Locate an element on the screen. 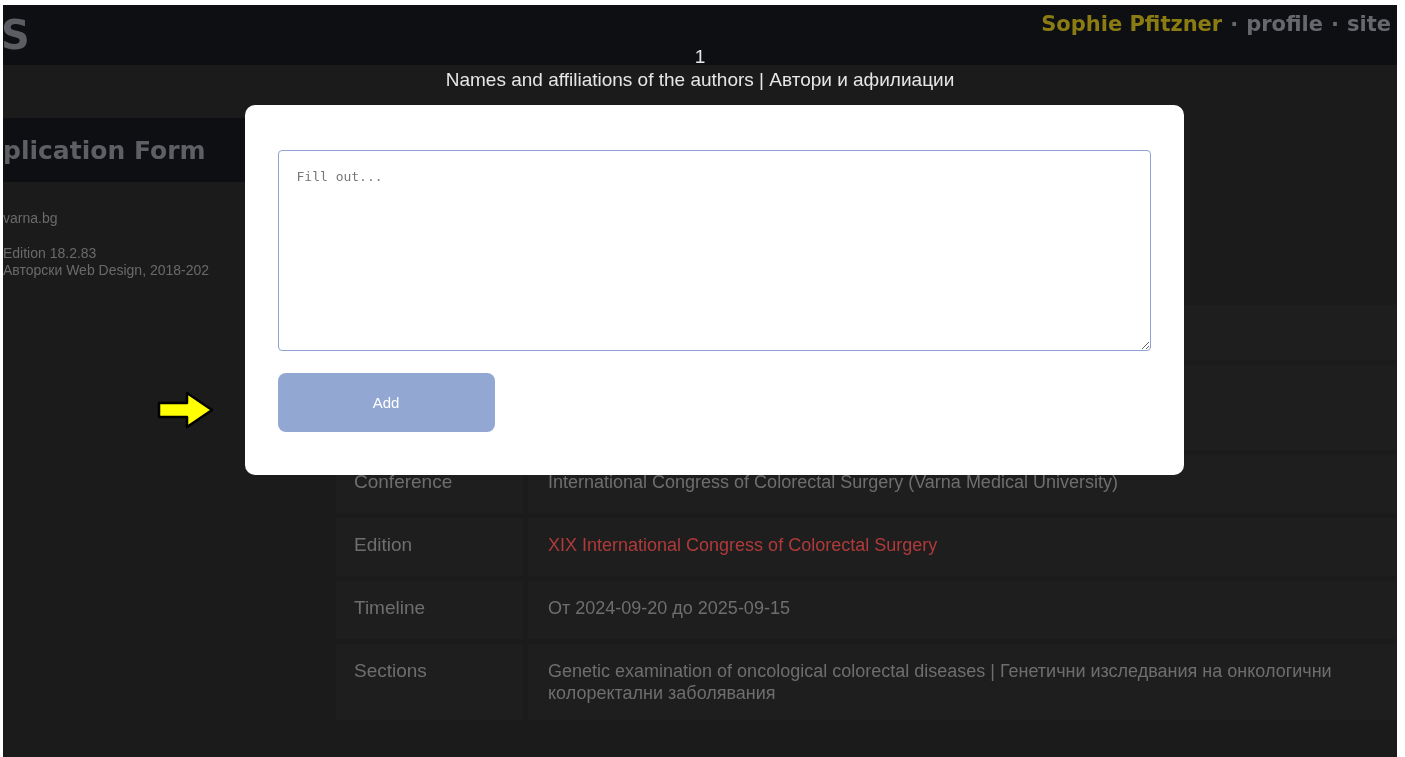 The image size is (1405, 757). page-title: plication Form is located at coordinates (125, 150).